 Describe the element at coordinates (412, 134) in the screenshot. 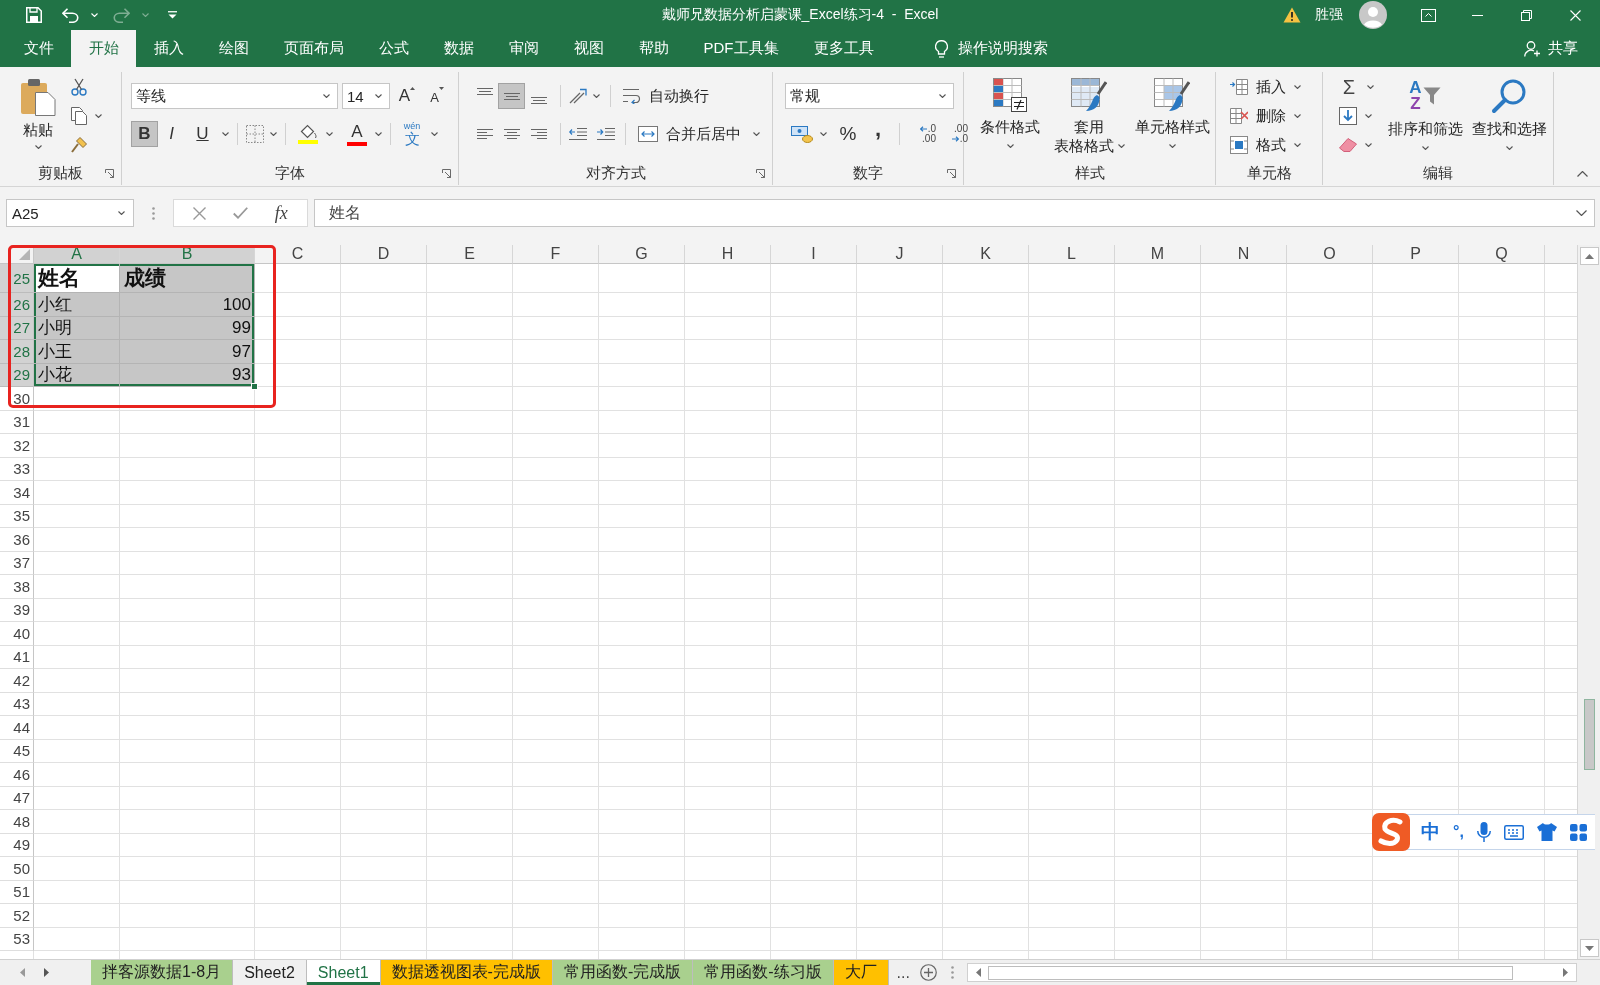

I see `phonetic-guide-button: wén 文` at that location.